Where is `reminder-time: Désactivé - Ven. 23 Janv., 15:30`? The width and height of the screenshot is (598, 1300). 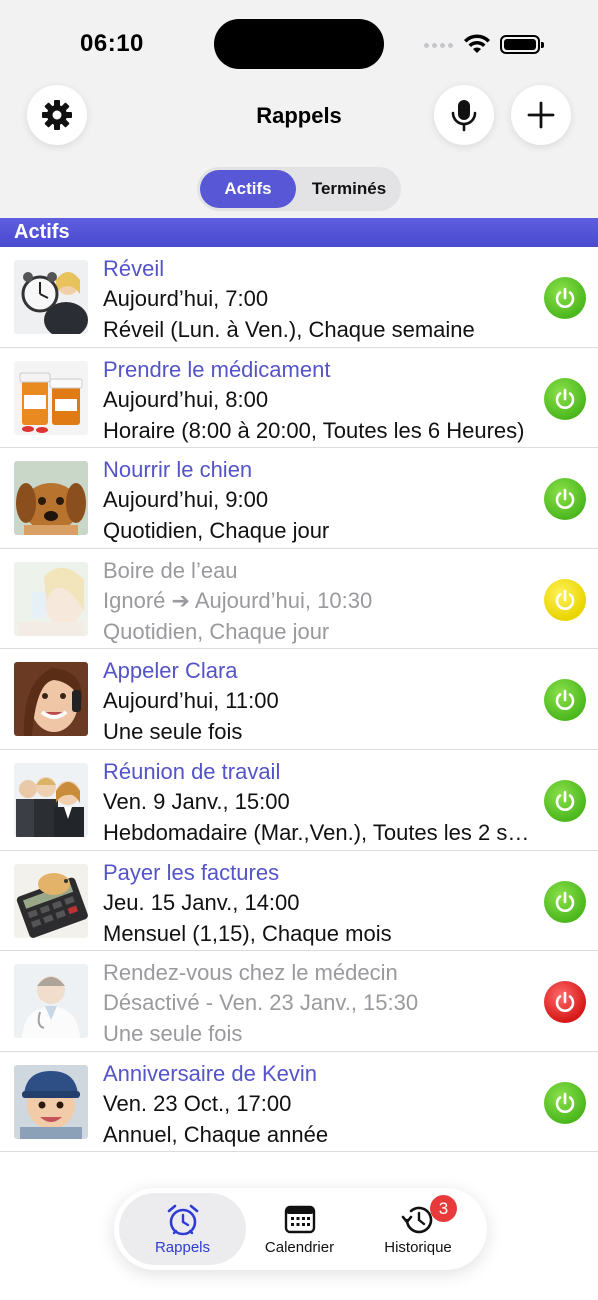 reminder-time: Désactivé - Ven. 23 Janv., 15:30 is located at coordinates (261, 1003).